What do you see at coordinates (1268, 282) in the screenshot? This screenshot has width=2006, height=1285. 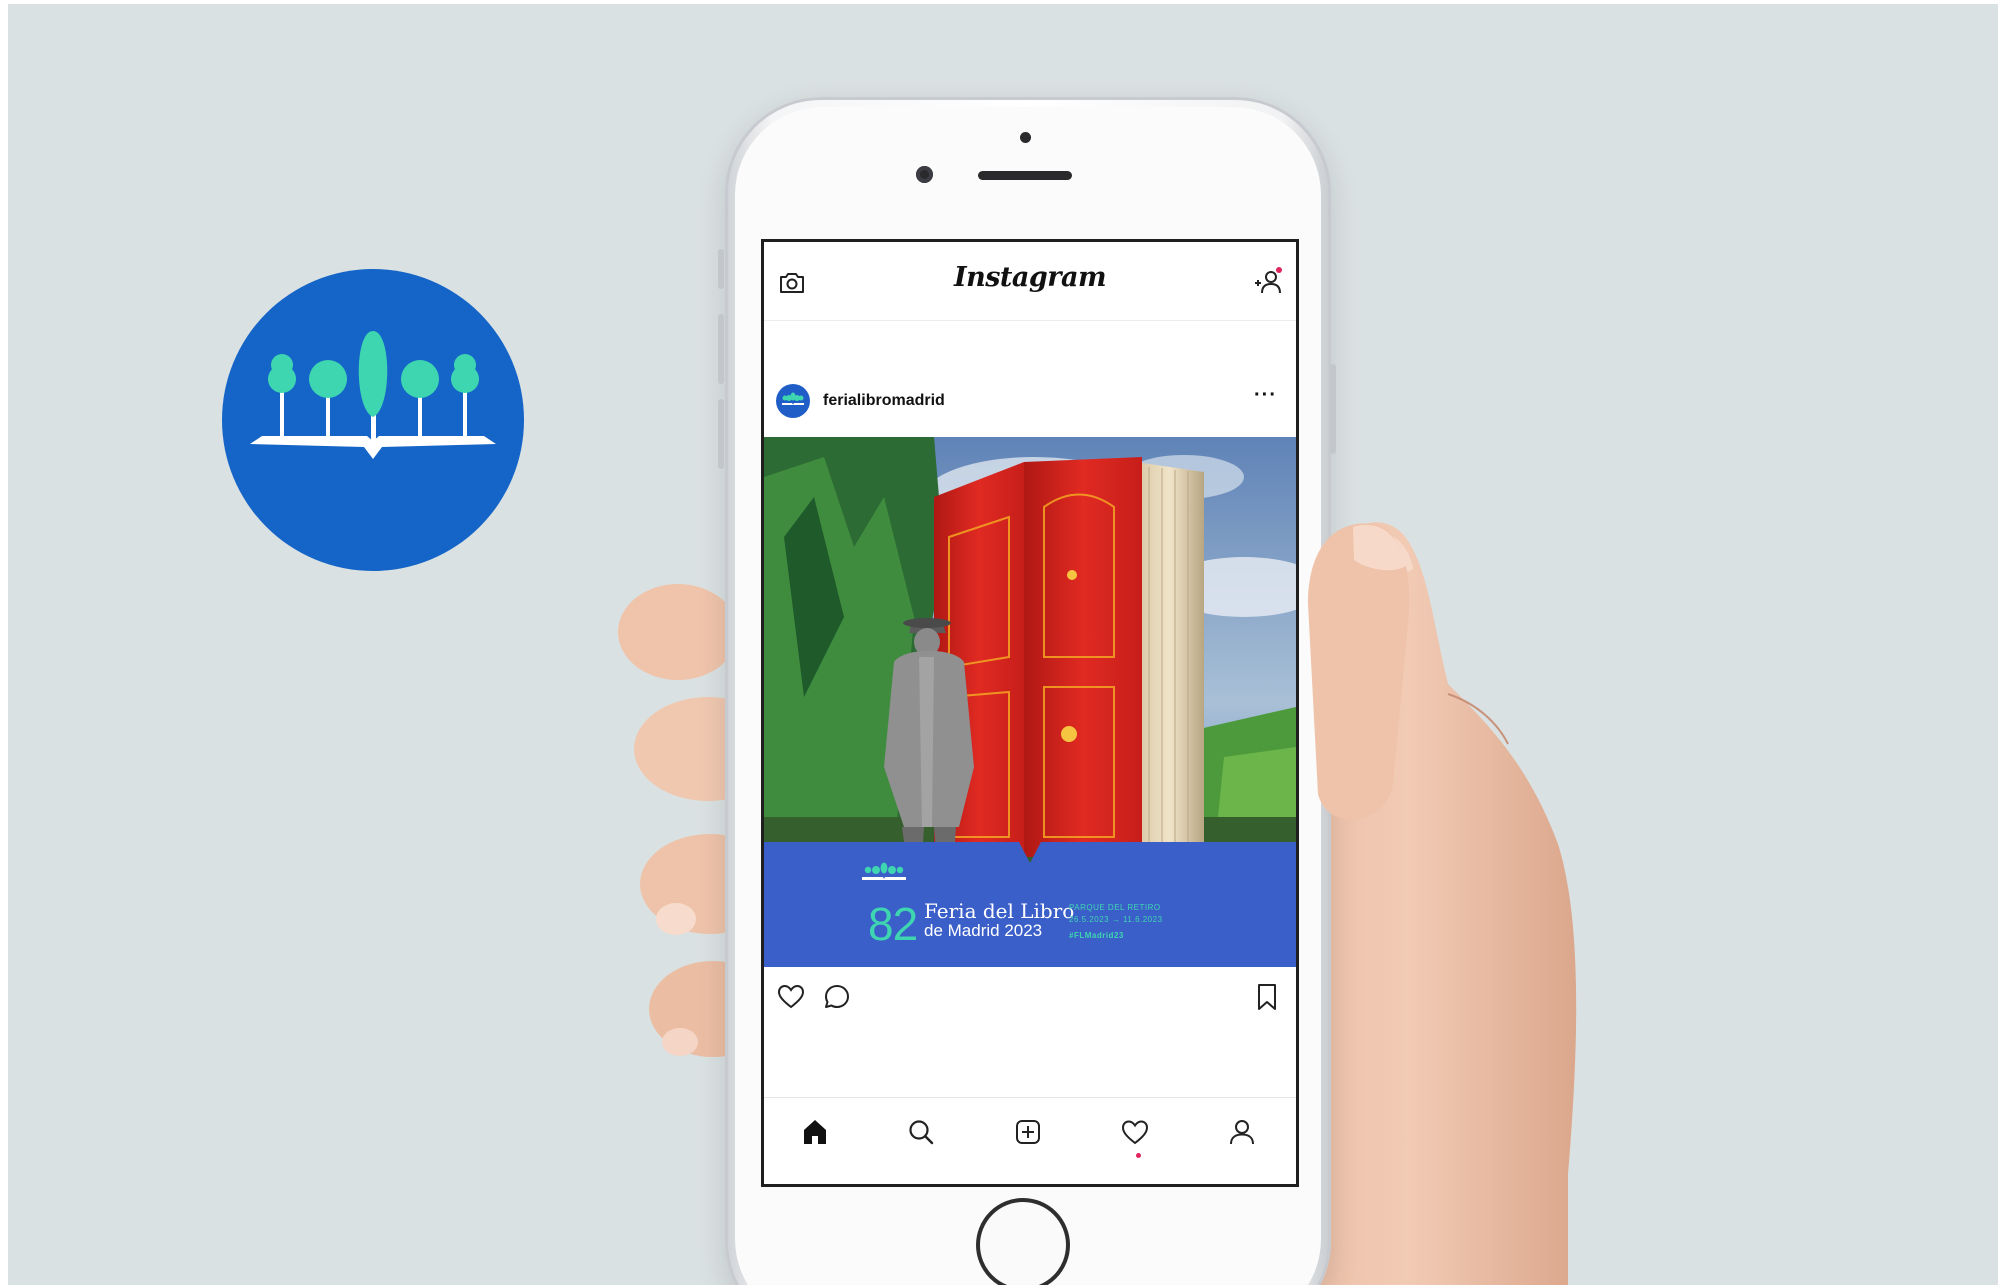 I see `add-user-icon` at bounding box center [1268, 282].